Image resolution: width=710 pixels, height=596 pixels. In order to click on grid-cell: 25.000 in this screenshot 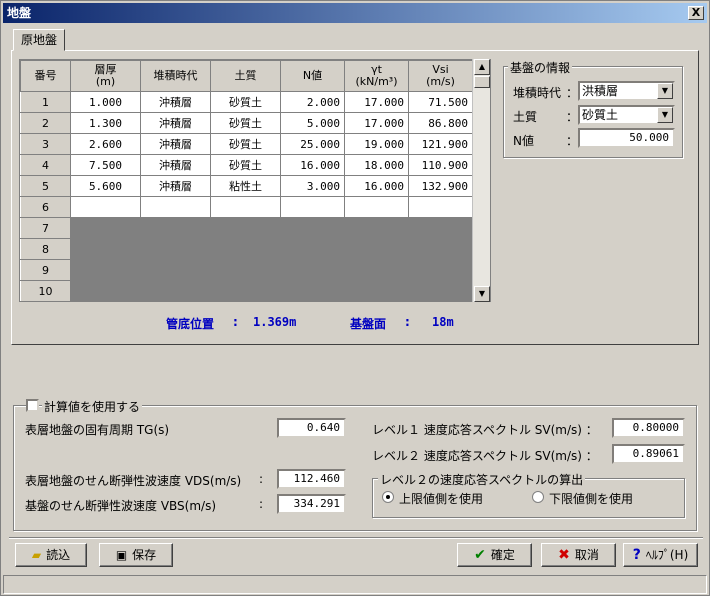, I will do `click(312, 144)`.